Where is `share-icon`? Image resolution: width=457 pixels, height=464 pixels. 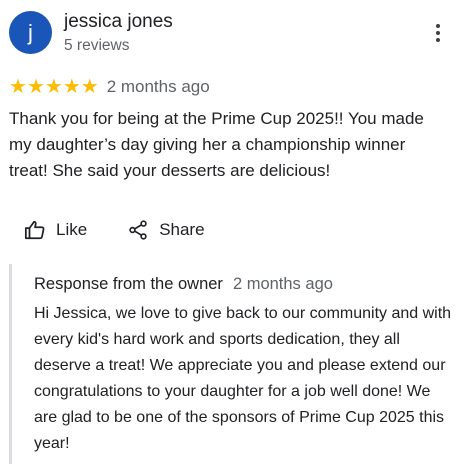 share-icon is located at coordinates (138, 230).